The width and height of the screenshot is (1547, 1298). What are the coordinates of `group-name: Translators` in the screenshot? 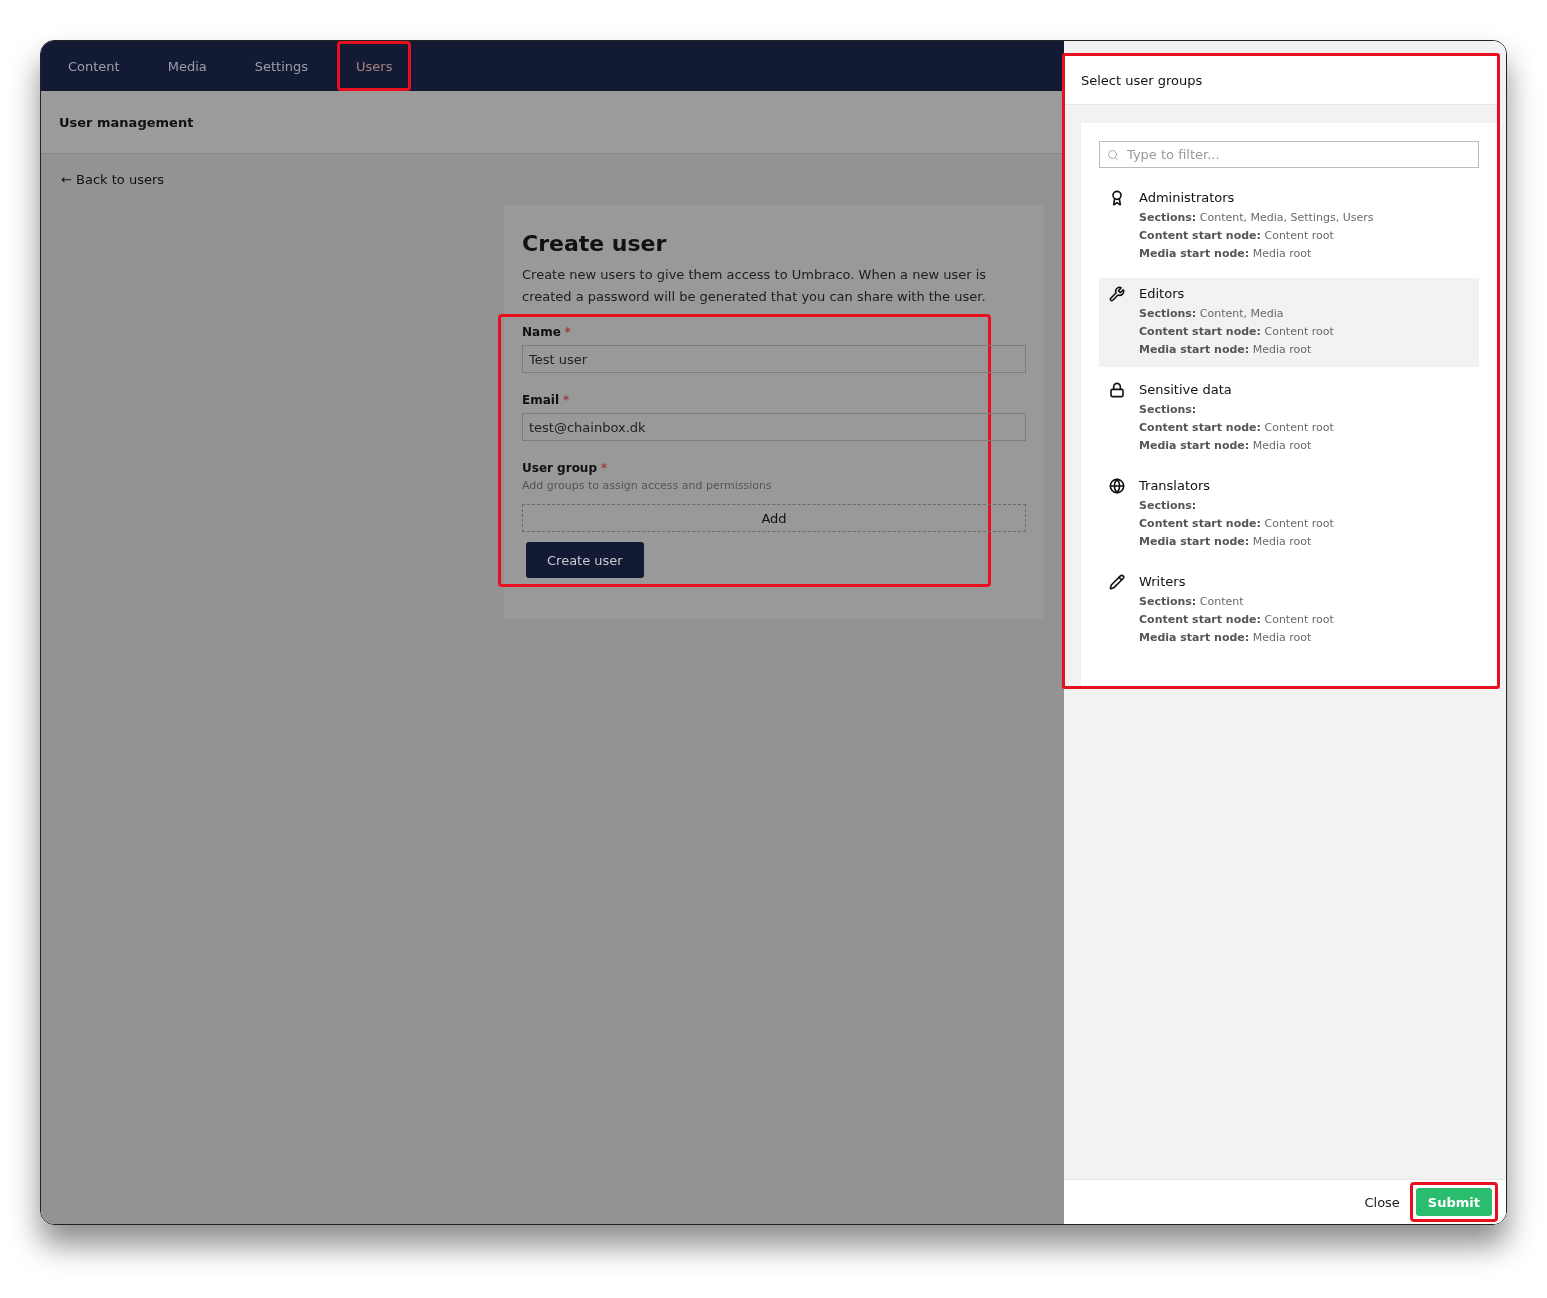 It's located at (1175, 485).